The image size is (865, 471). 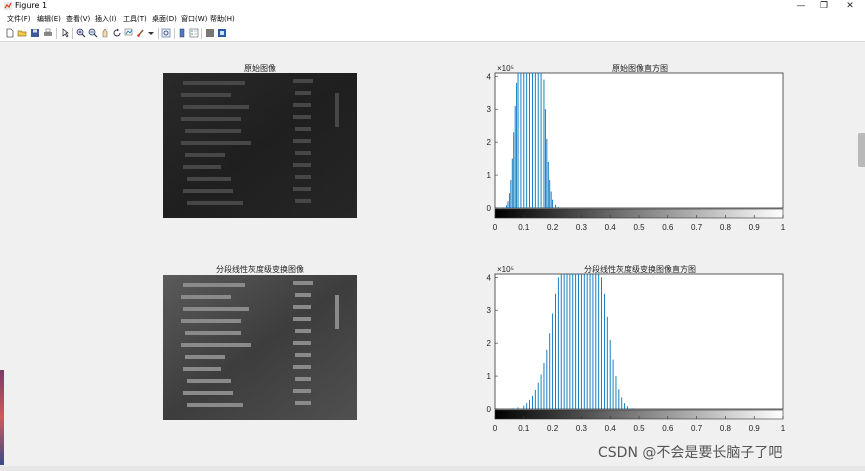 What do you see at coordinates (151, 33) in the screenshot?
I see `brush-dropdown-icon` at bounding box center [151, 33].